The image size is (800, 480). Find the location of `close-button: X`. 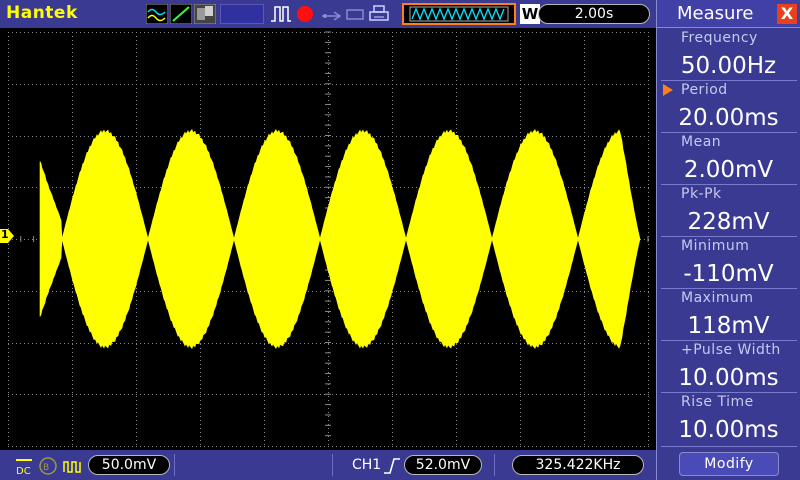

close-button: X is located at coordinates (787, 14).